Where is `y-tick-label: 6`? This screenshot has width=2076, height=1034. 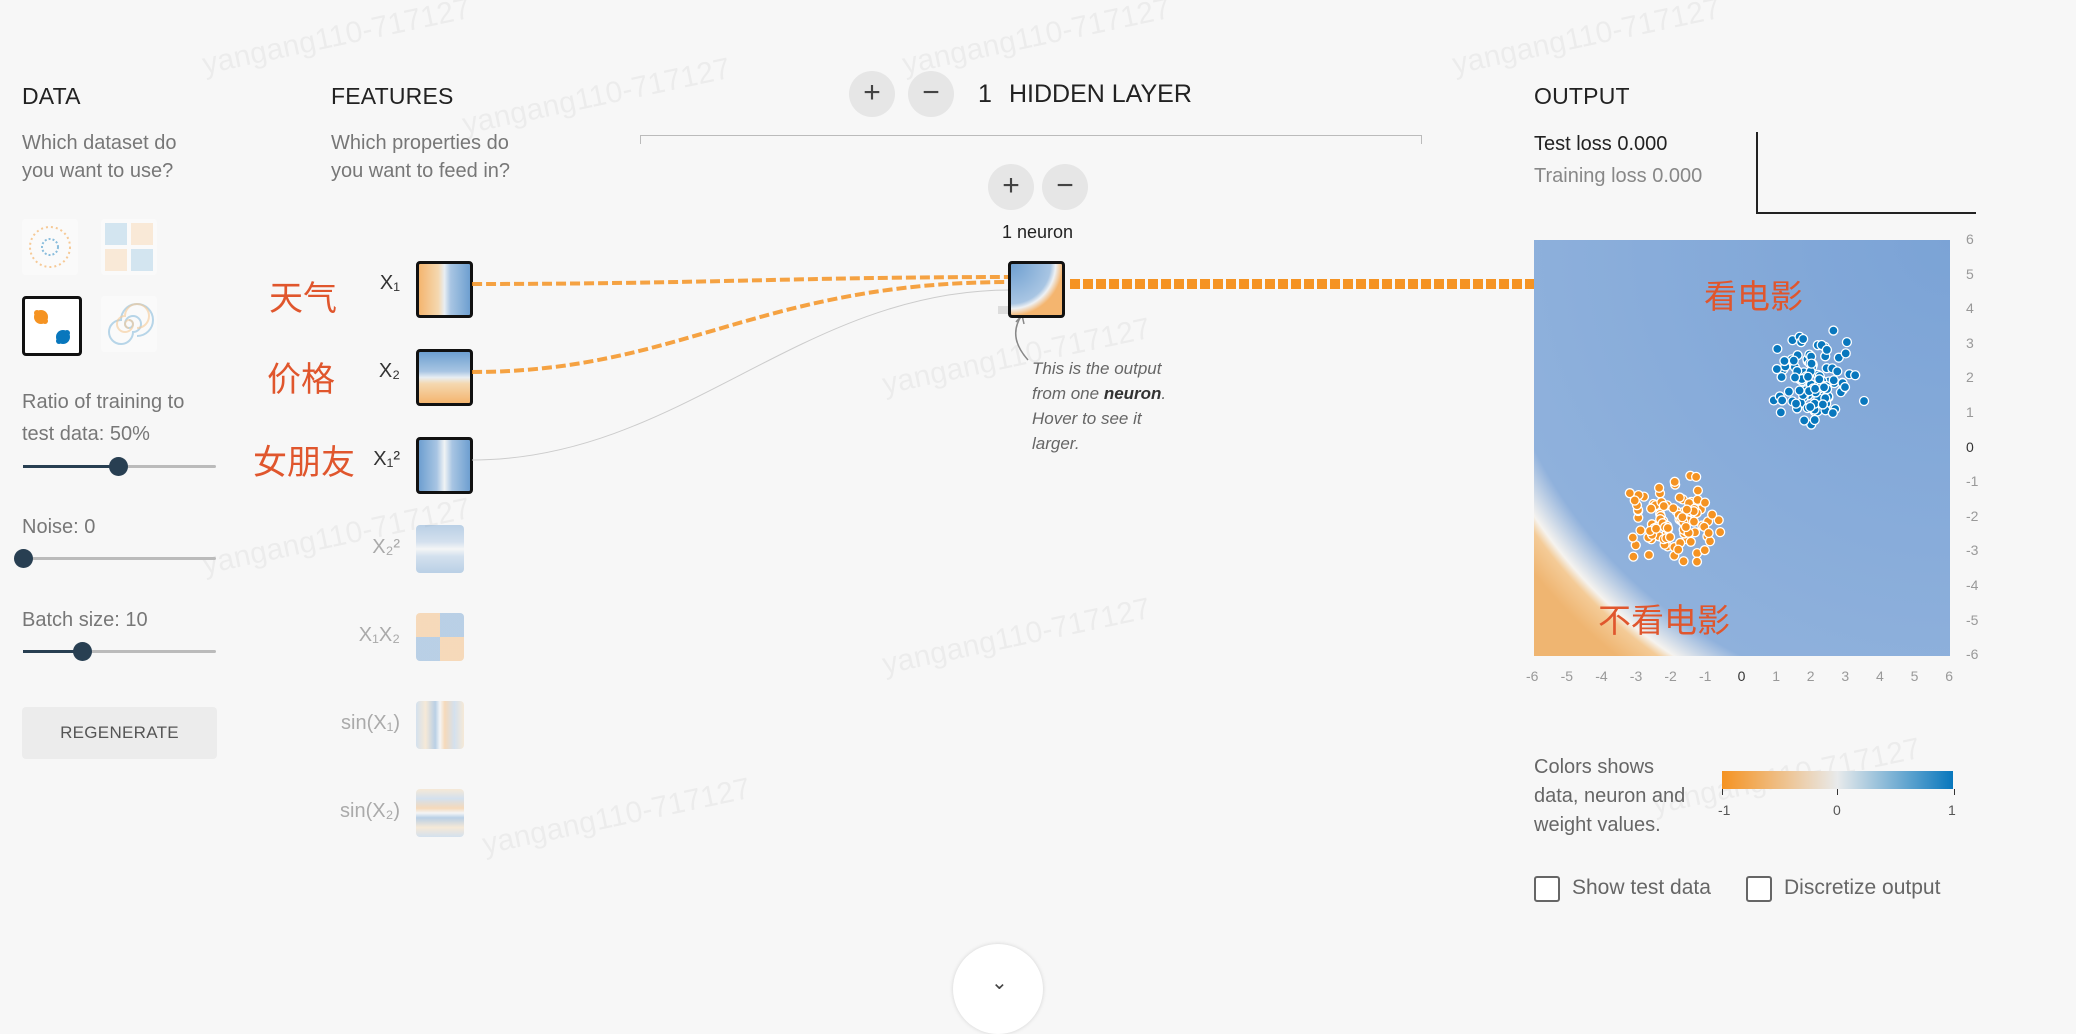 y-tick-label: 6 is located at coordinates (1970, 239).